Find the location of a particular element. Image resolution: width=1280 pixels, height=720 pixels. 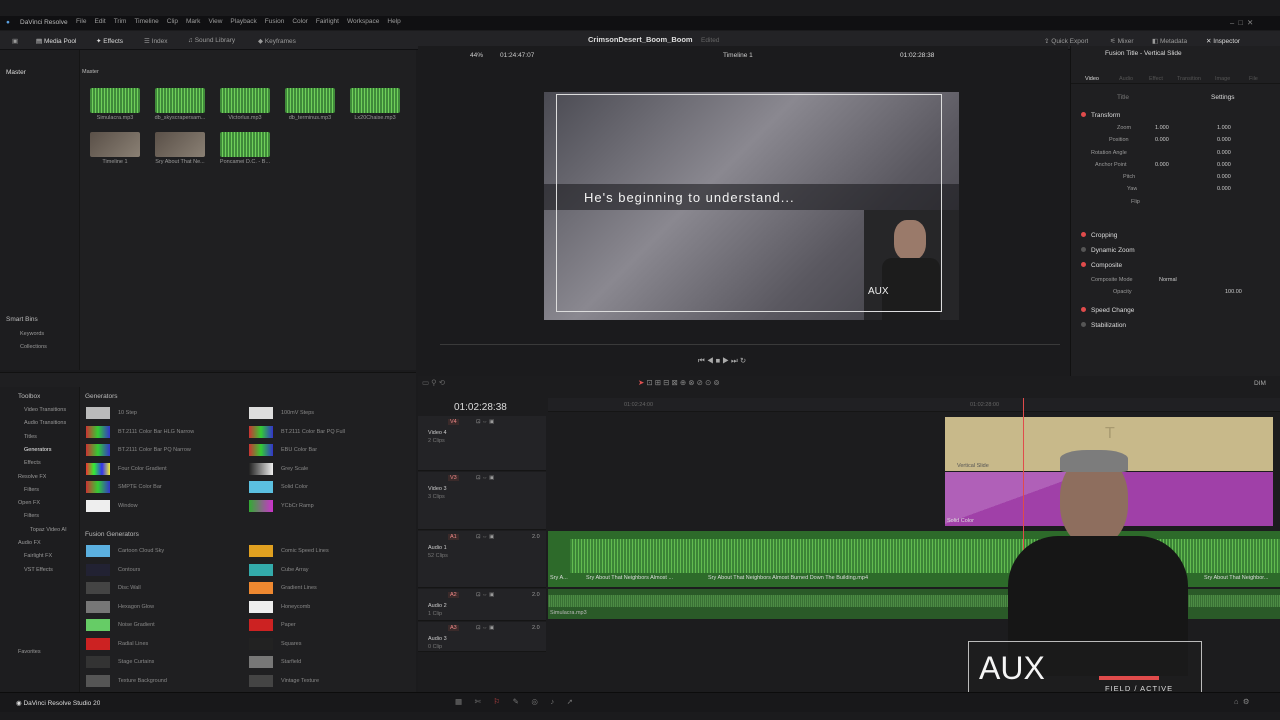

generator-label: Radial Lines is located at coordinates (133, 644).